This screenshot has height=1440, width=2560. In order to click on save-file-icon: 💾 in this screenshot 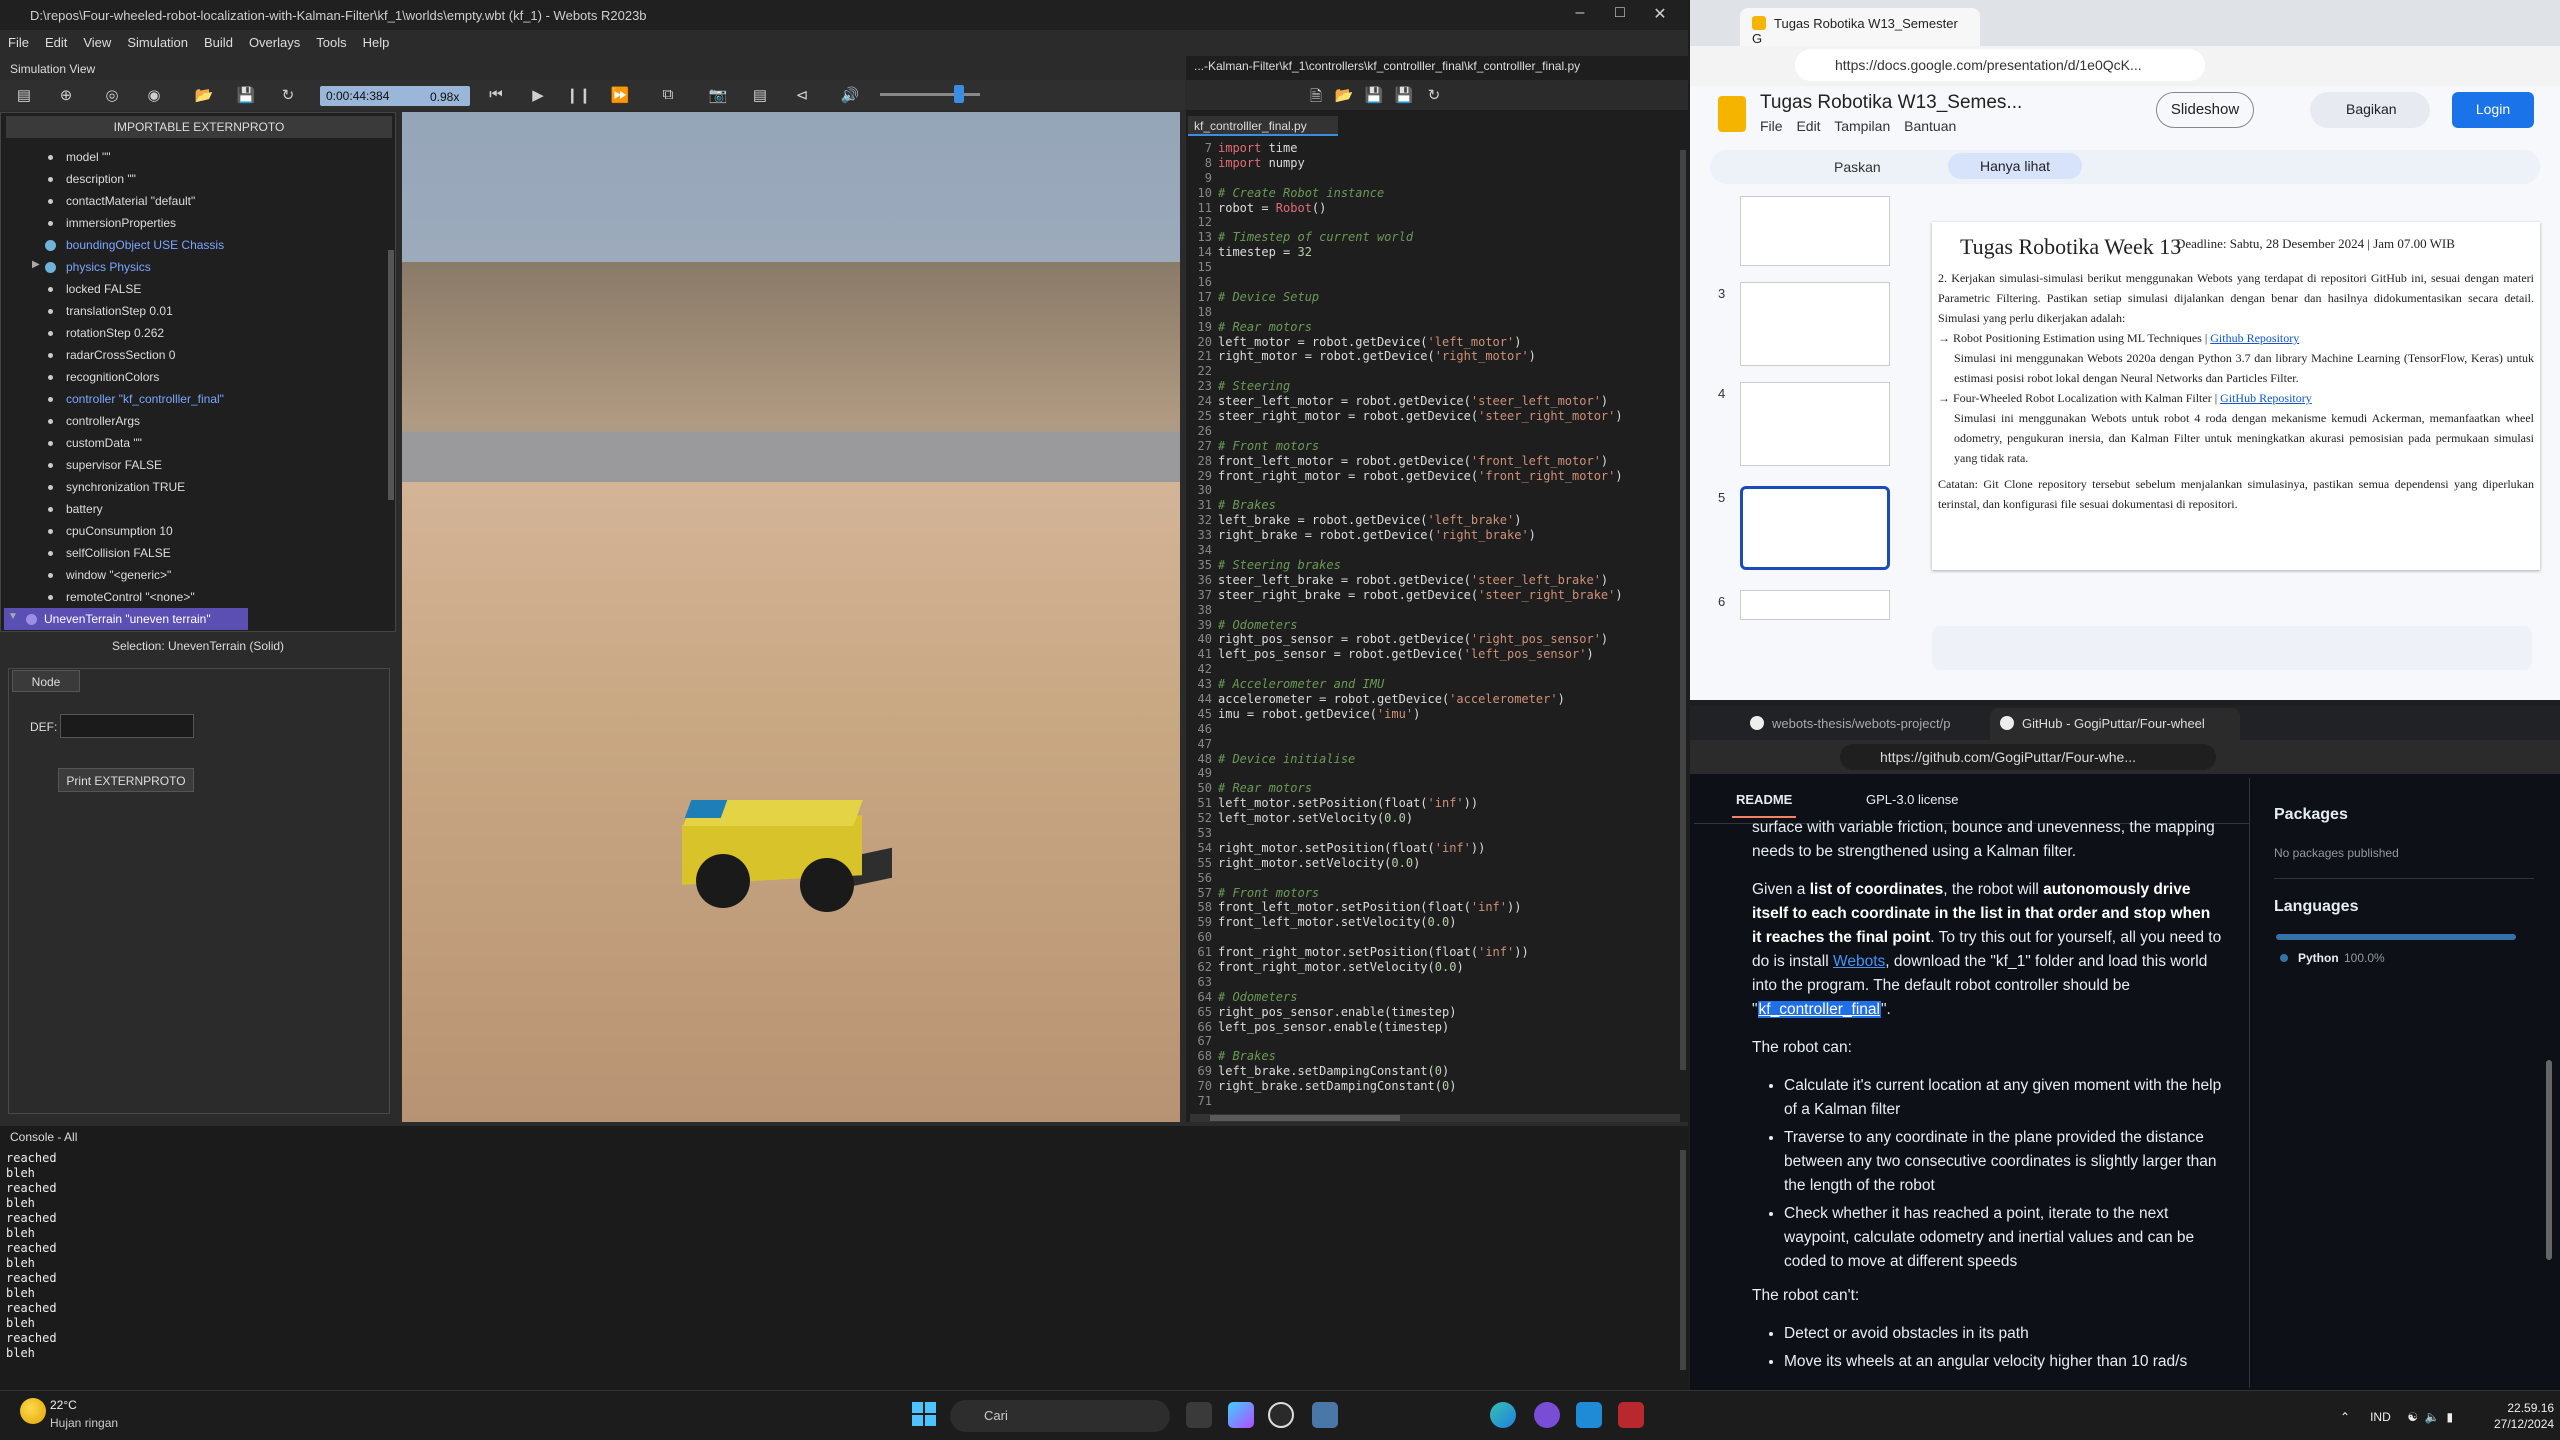, I will do `click(1374, 95)`.